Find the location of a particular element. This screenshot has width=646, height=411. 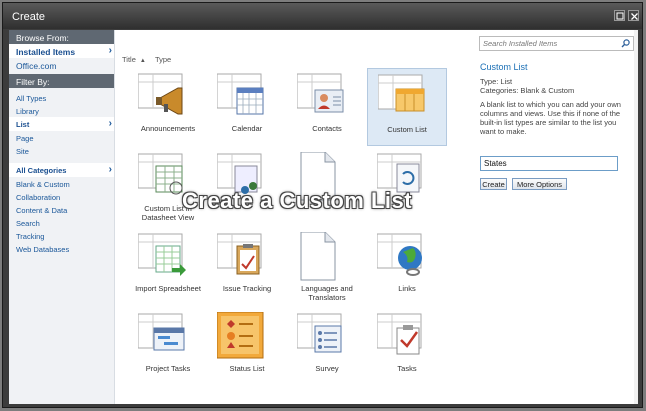

template-external-list is located at coordinates (327, 187).